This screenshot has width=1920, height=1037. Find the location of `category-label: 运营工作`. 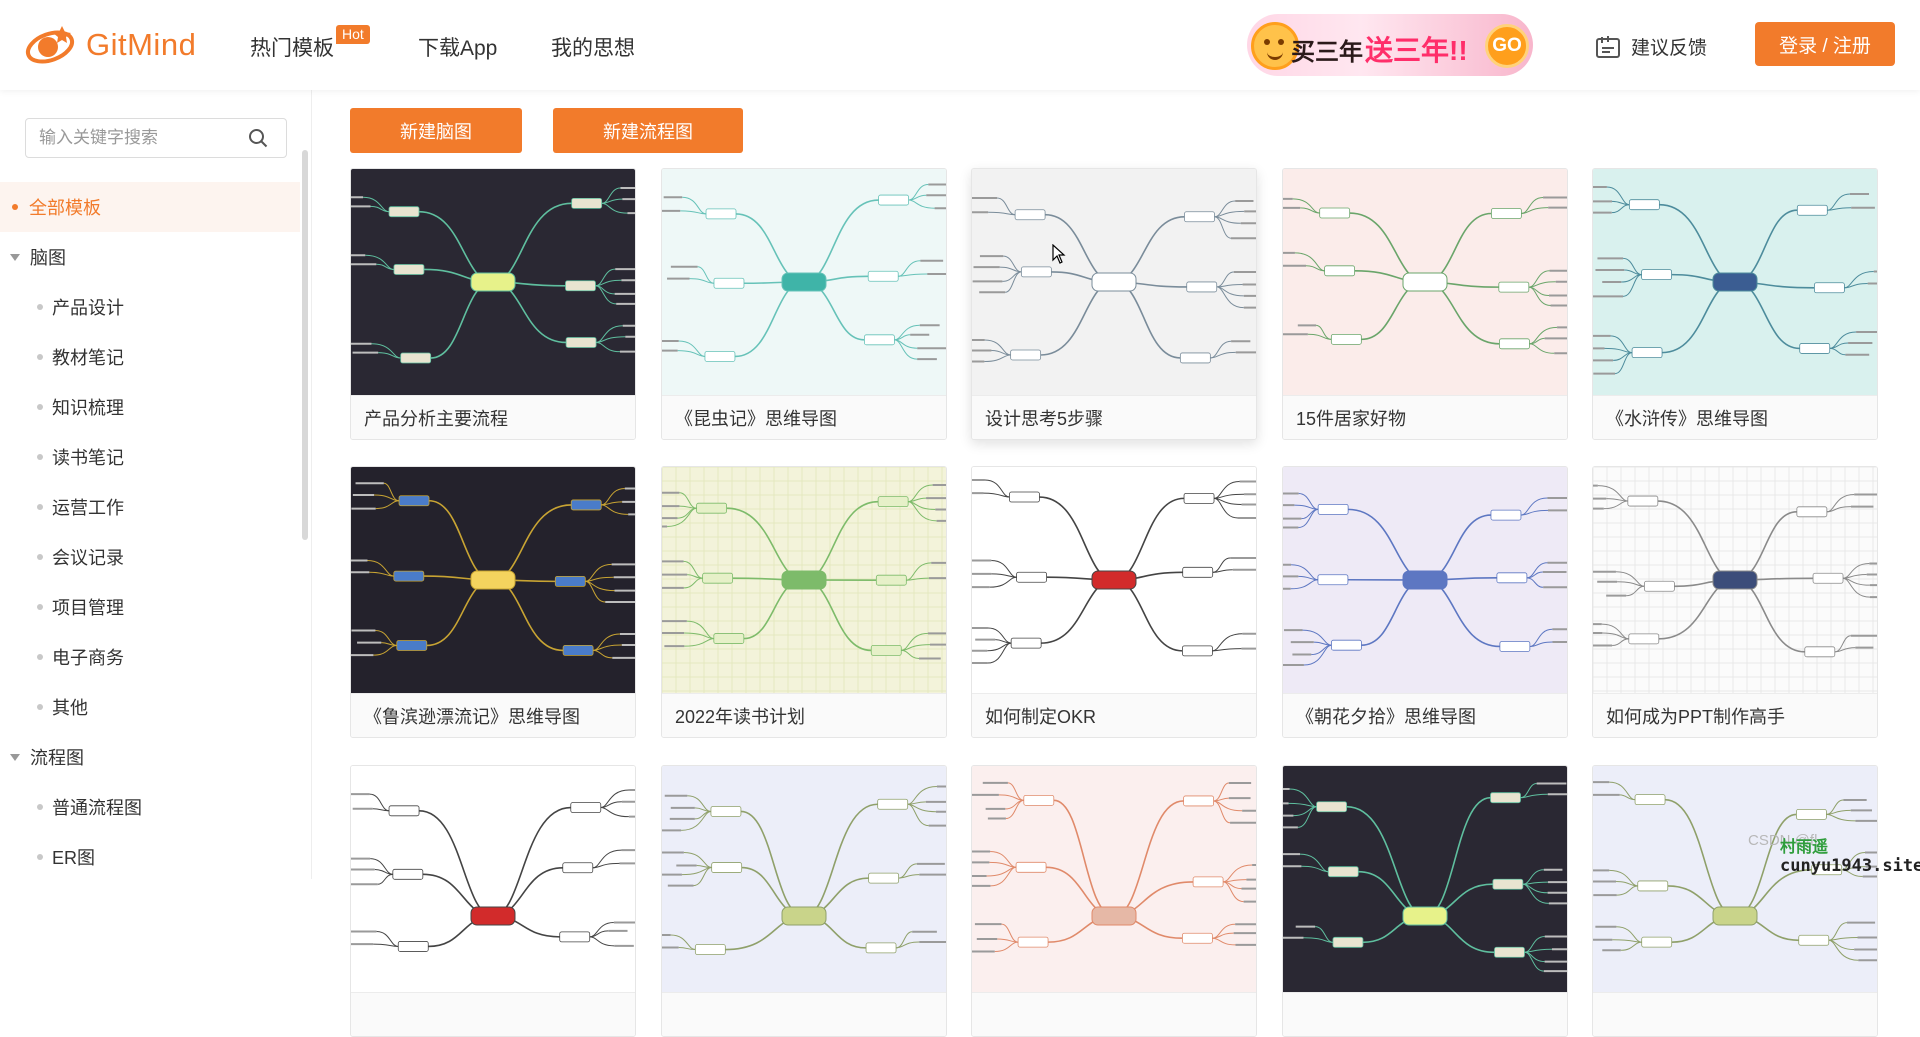

category-label: 运营工作 is located at coordinates (88, 508).